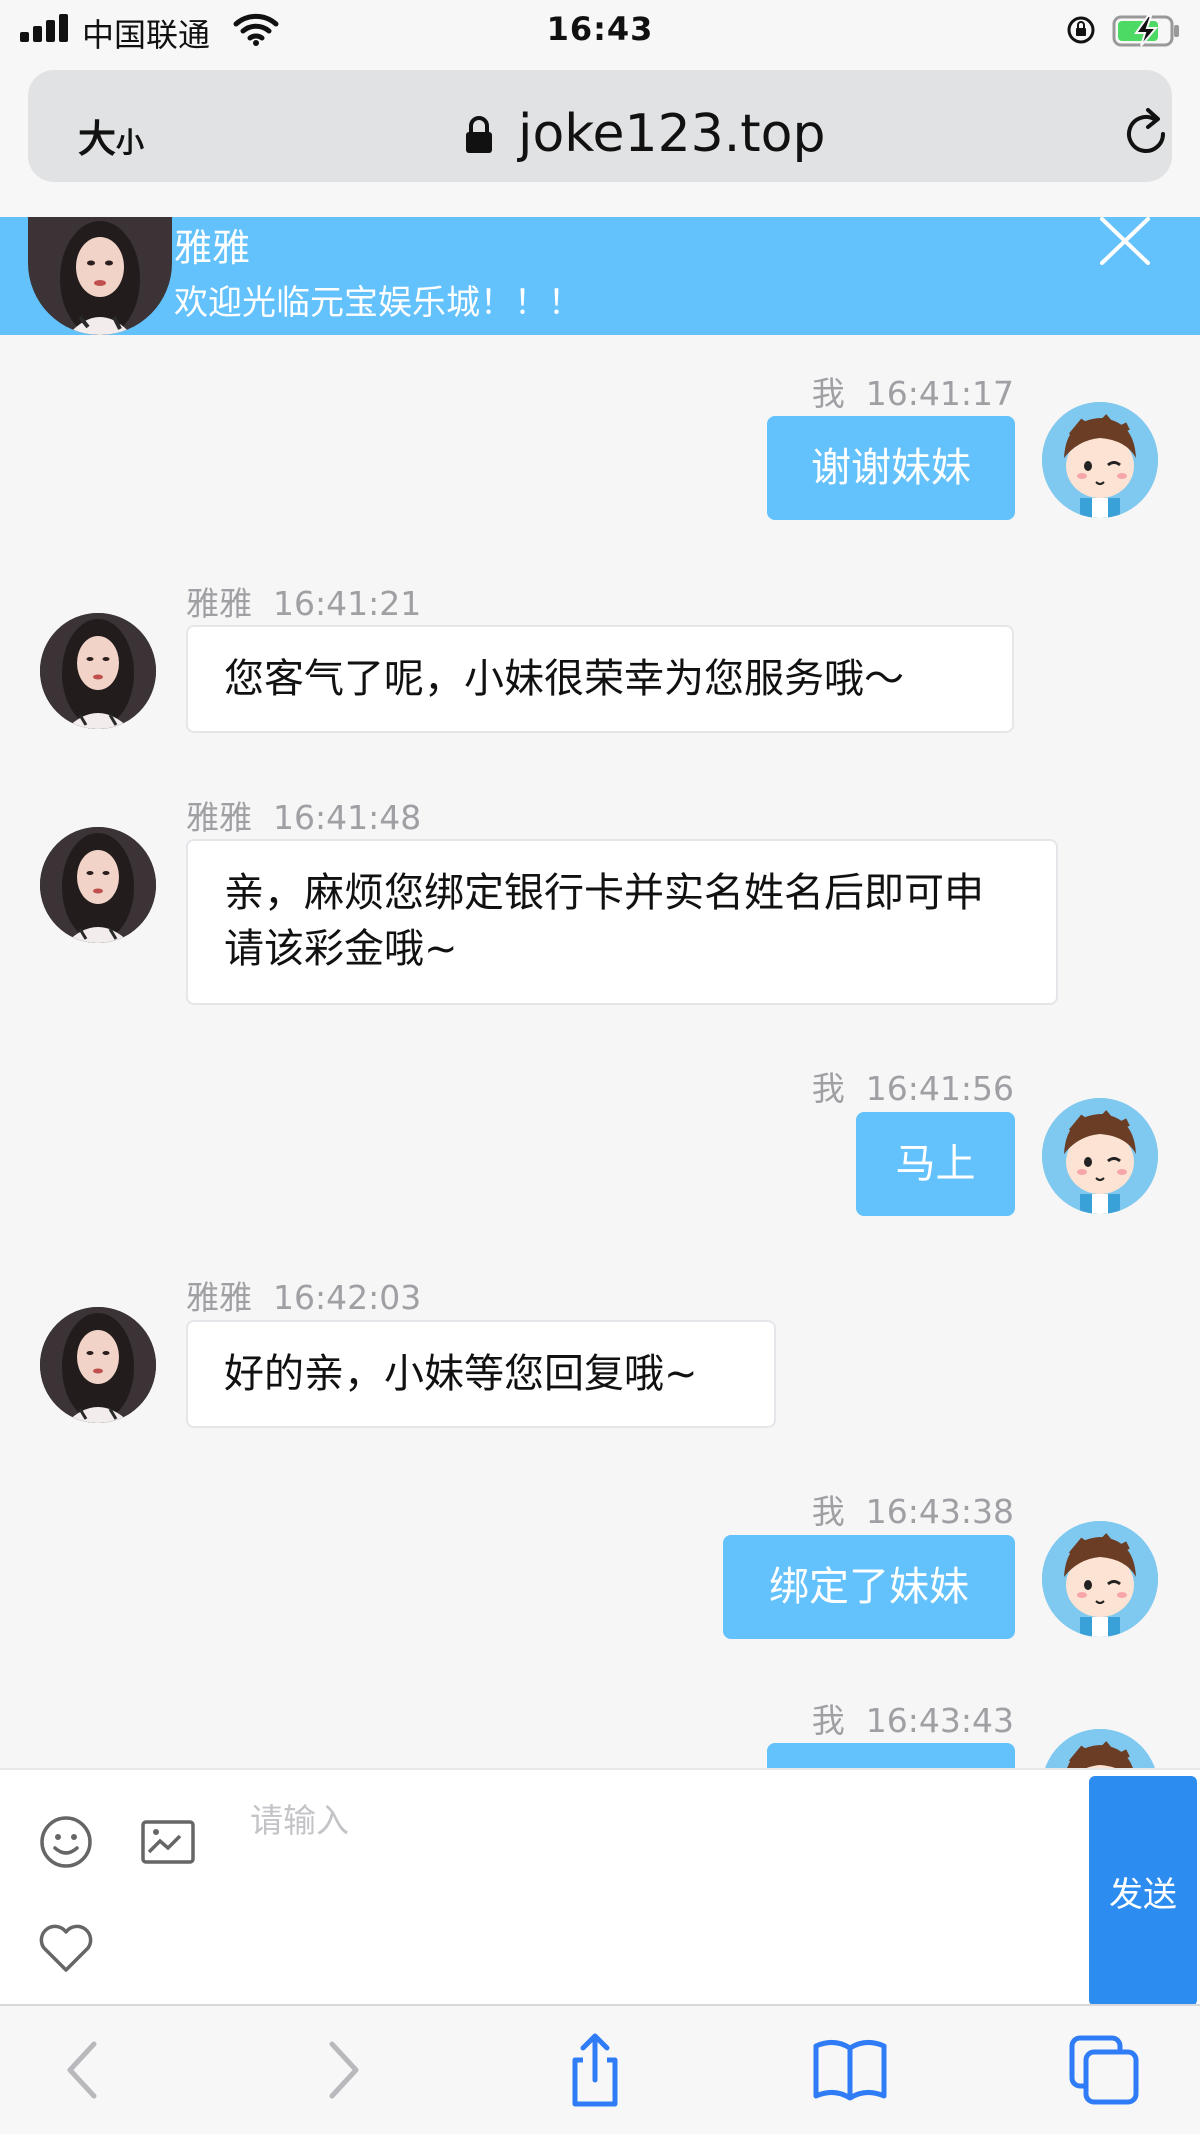 The width and height of the screenshot is (1200, 2134). What do you see at coordinates (1104, 2070) in the screenshot?
I see `tabs-icon` at bounding box center [1104, 2070].